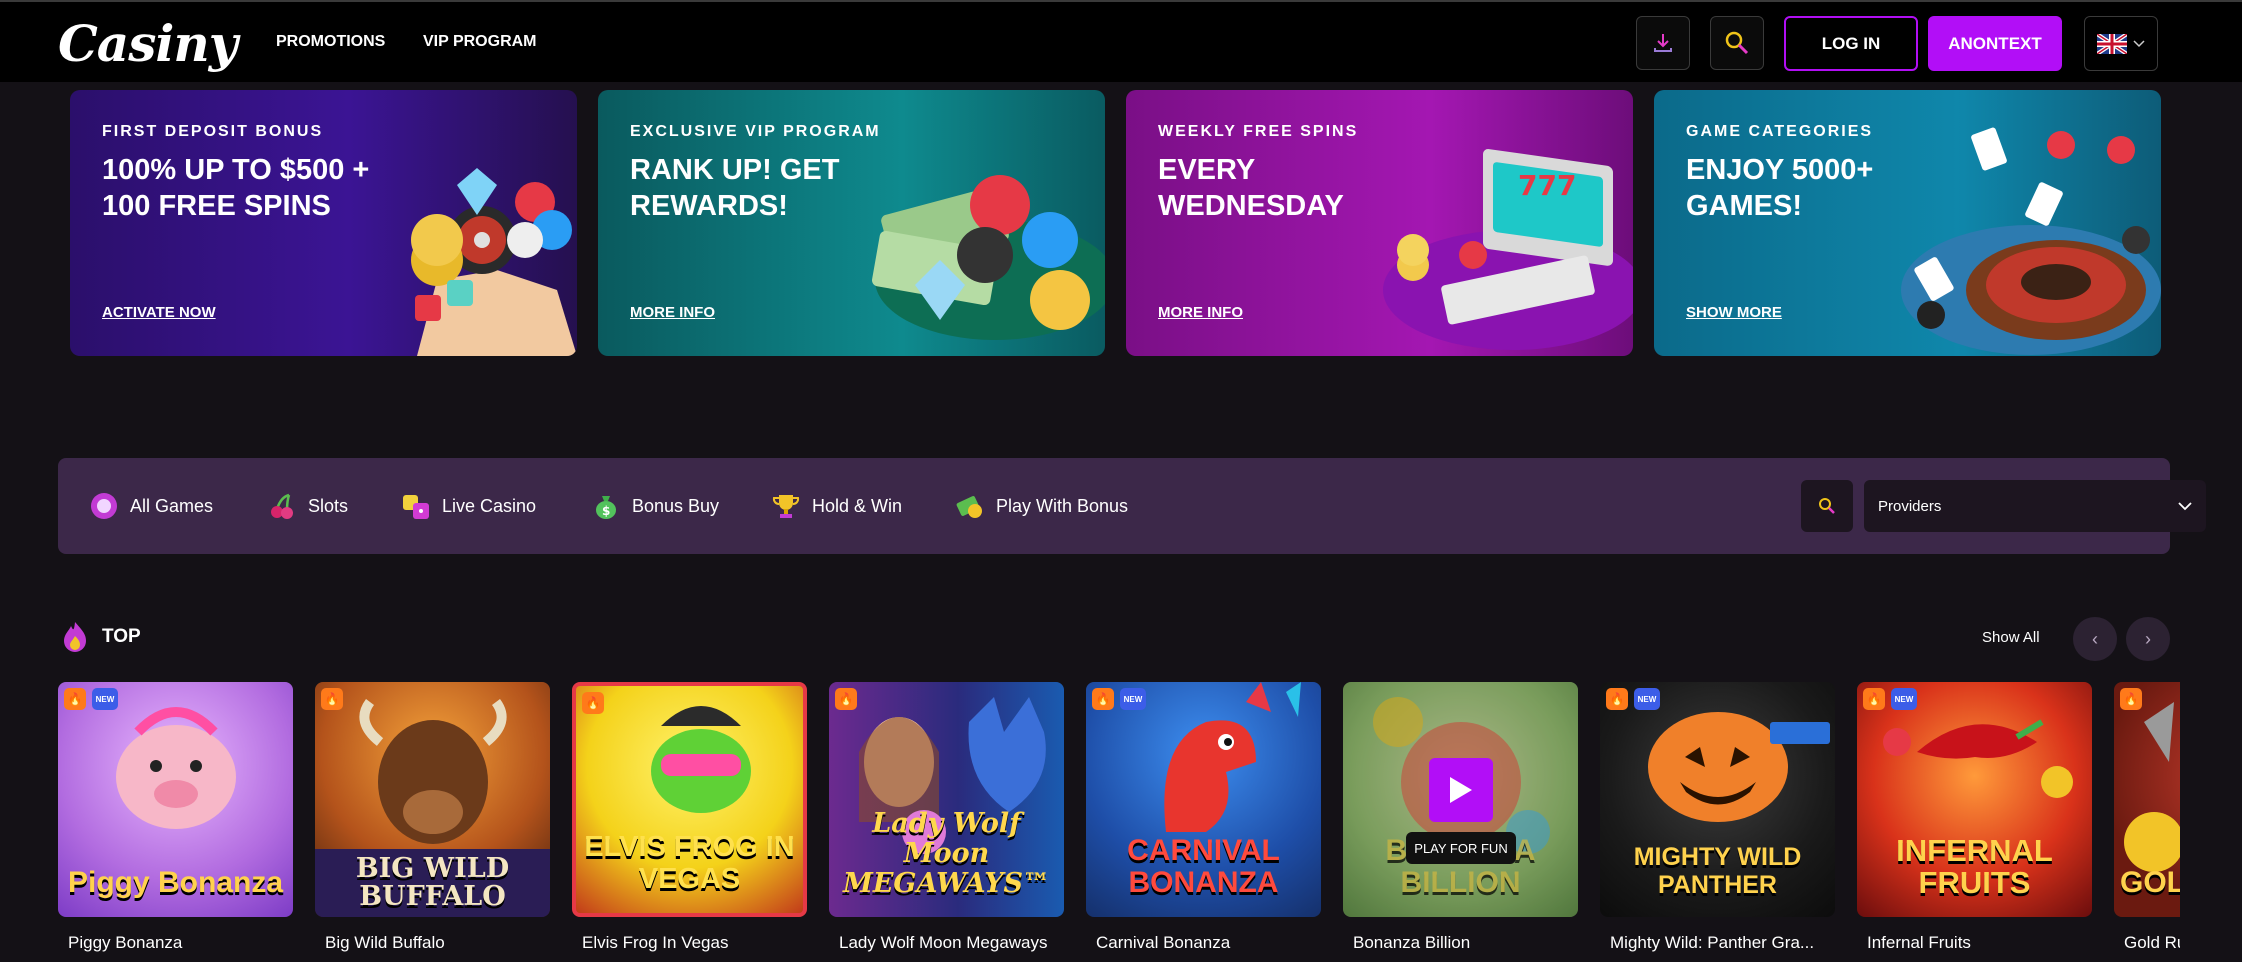 This screenshot has width=2242, height=962. What do you see at coordinates (1717, 871) in the screenshot?
I see `game-art-title: MIGHTY WILD PANTHER` at bounding box center [1717, 871].